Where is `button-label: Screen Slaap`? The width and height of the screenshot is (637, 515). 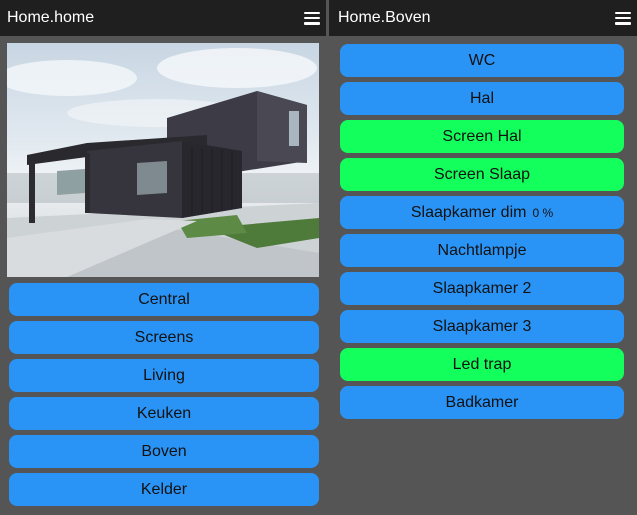
button-label: Screen Slaap is located at coordinates (482, 174).